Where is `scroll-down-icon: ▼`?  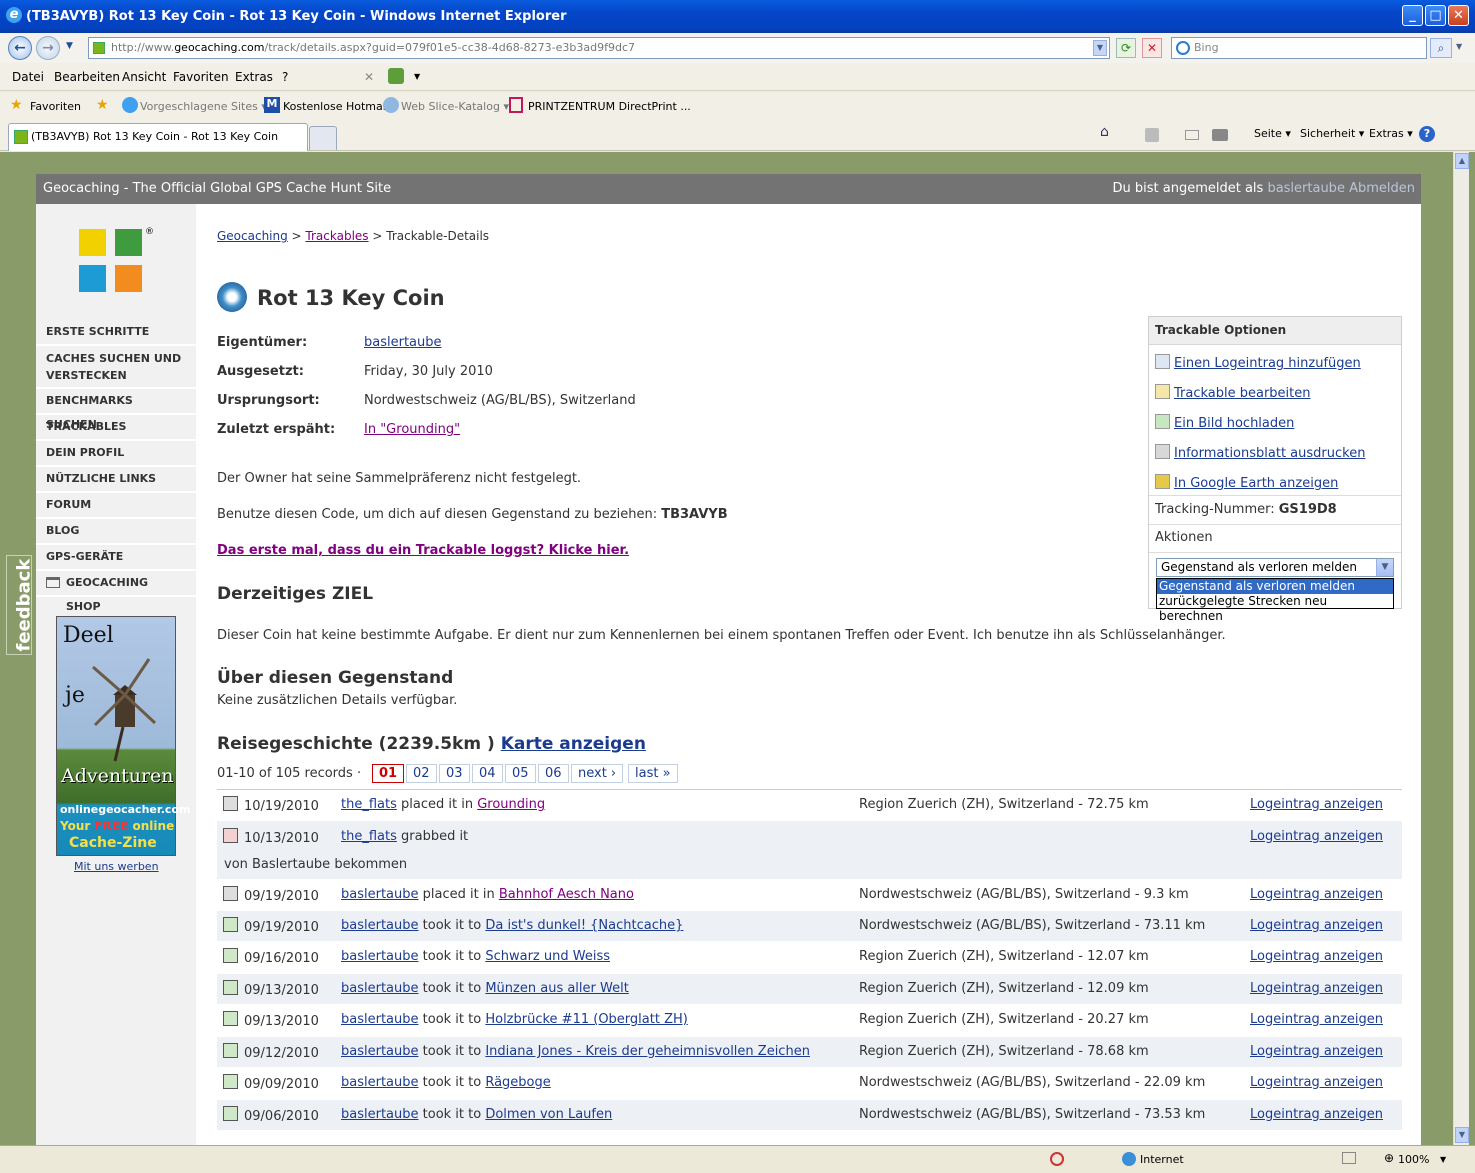
scroll-down-icon: ▼ is located at coordinates (1462, 1135).